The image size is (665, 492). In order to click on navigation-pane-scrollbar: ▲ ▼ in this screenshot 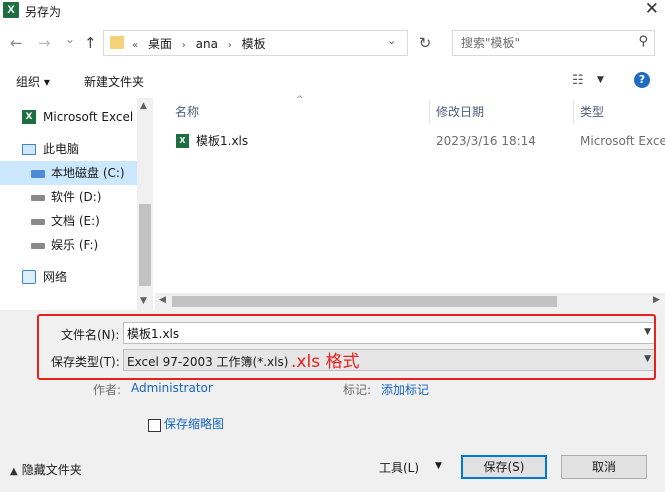, I will do `click(145, 204)`.